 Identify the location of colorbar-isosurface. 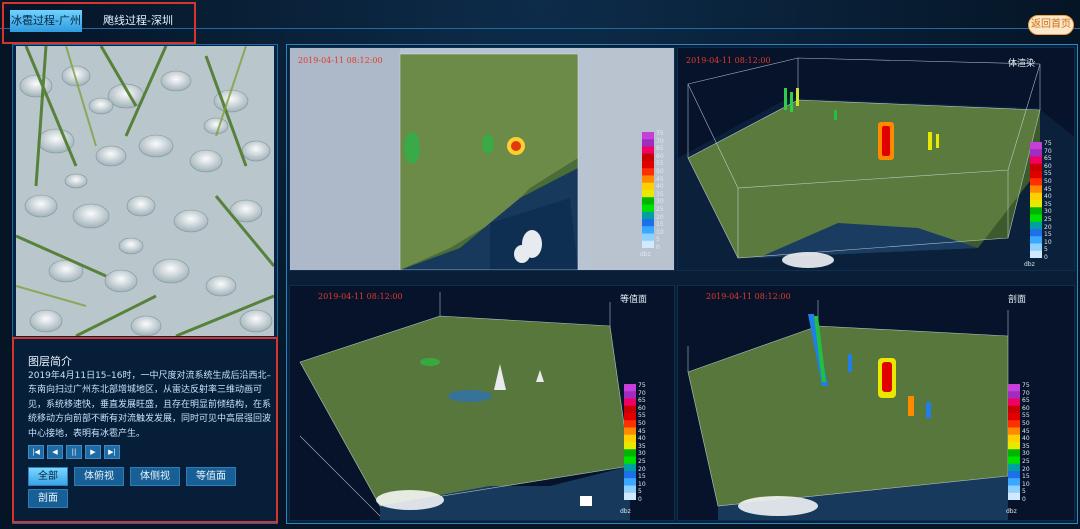
(630, 444).